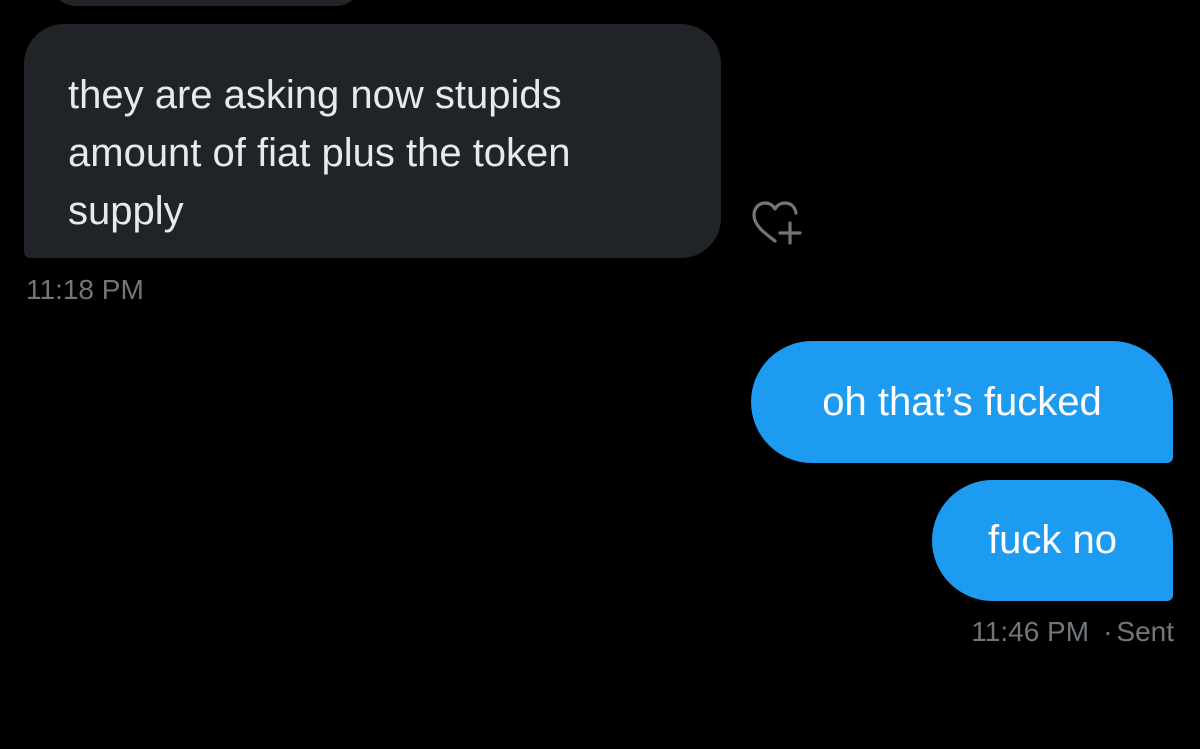 This screenshot has width=1200, height=749. I want to click on outgoing-message-text: fuck no, so click(1052, 540).